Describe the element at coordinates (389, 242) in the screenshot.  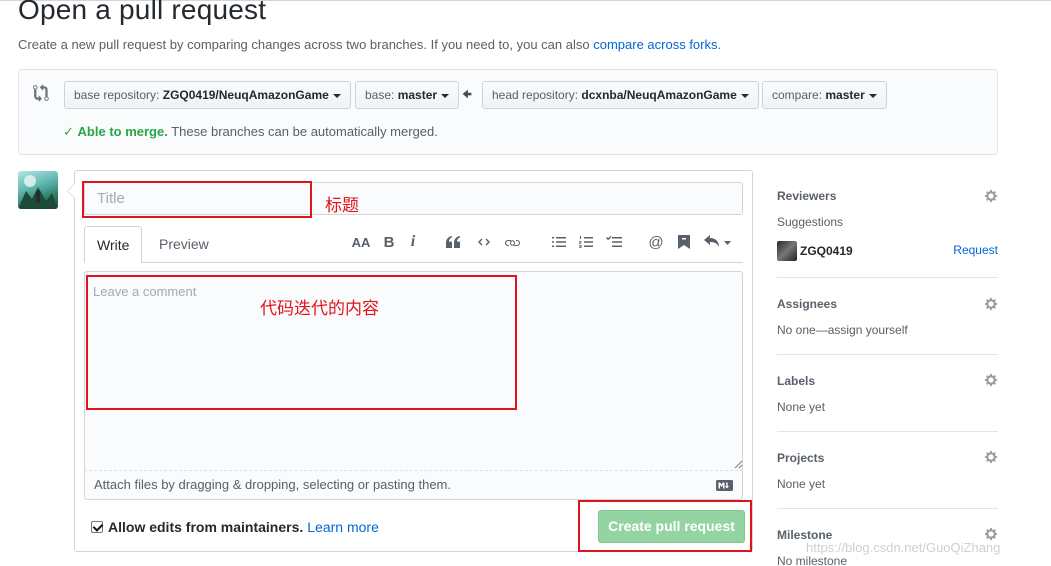
I see `bold-icon: B` at that location.